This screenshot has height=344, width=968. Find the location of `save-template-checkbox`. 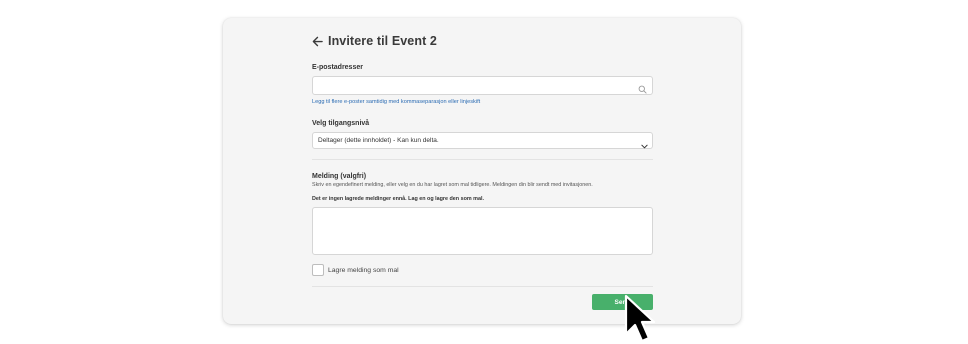

save-template-checkbox is located at coordinates (318, 270).